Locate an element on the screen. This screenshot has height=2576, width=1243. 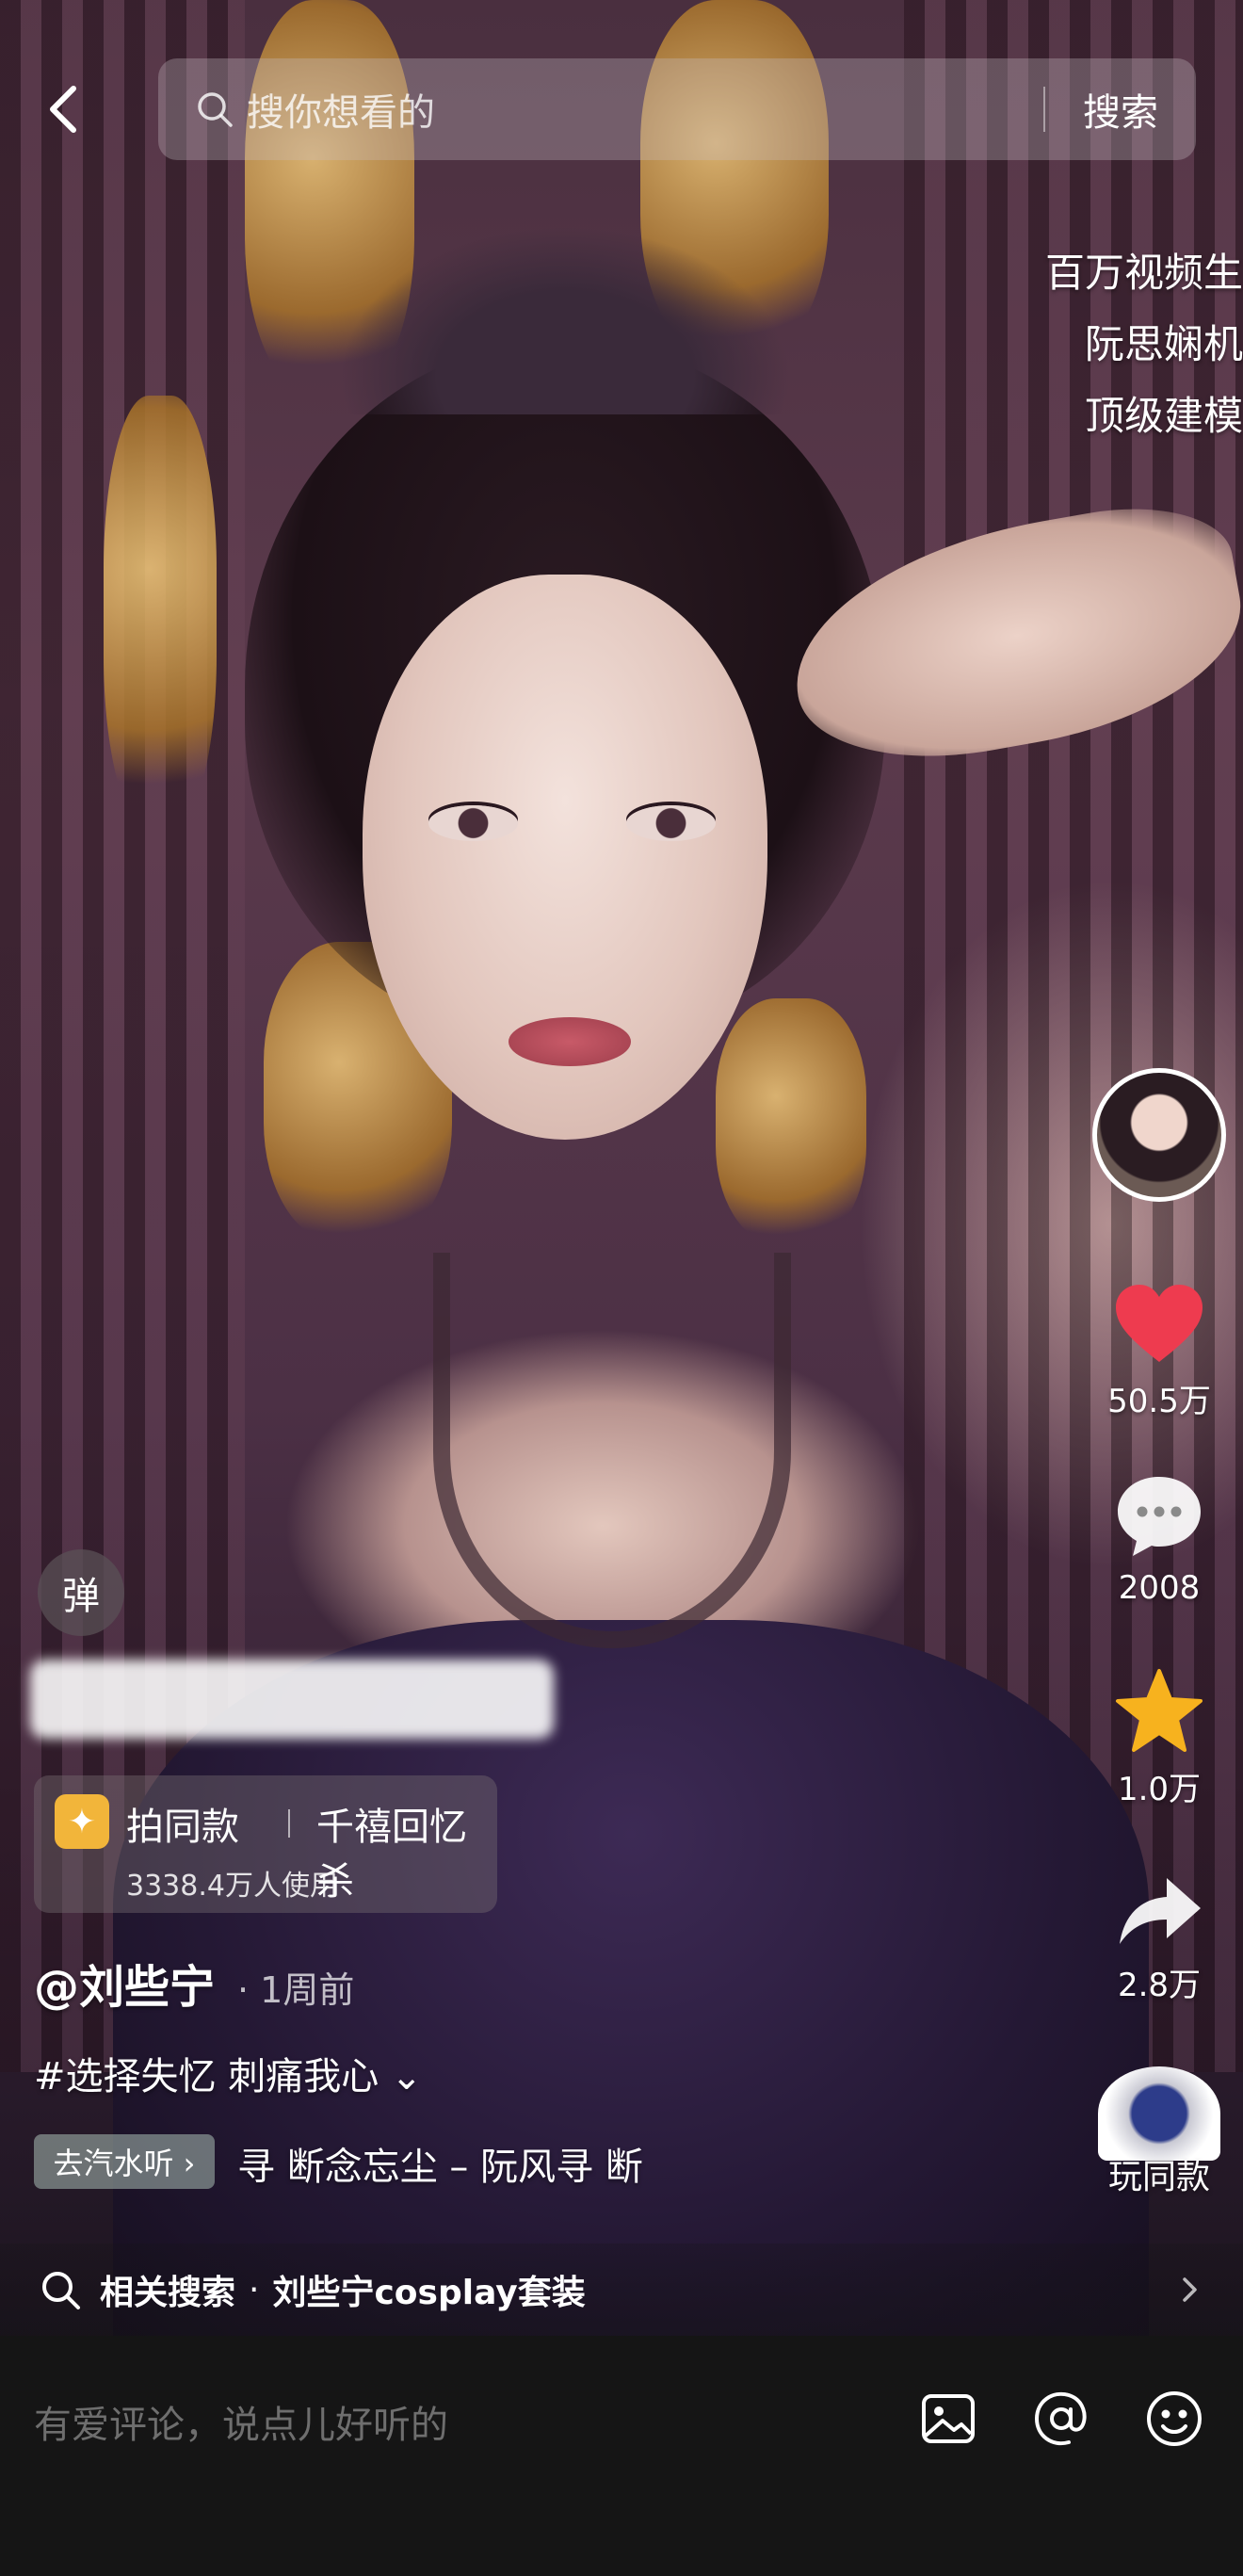
comment-count: 2008 is located at coordinates (1159, 1588).